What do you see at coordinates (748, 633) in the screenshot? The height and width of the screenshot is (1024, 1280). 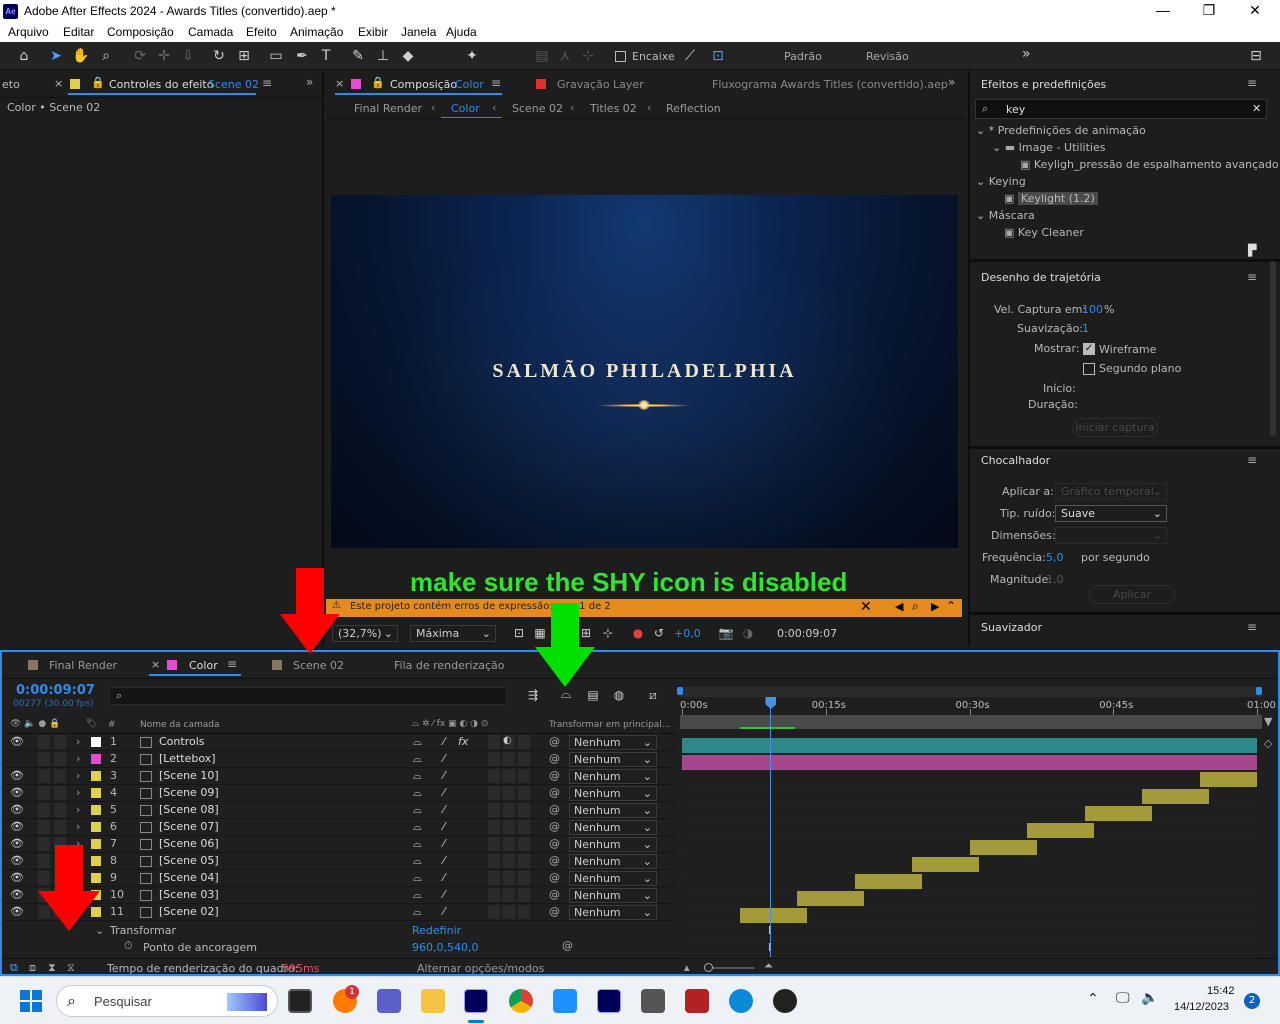 I see `show-snapshot-icon: ◑` at bounding box center [748, 633].